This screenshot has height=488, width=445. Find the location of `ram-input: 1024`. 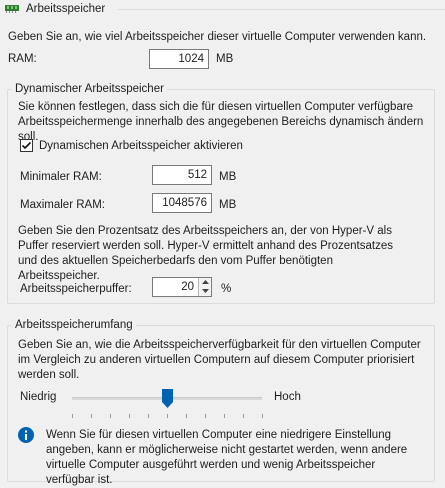

ram-input: 1024 is located at coordinates (179, 59).